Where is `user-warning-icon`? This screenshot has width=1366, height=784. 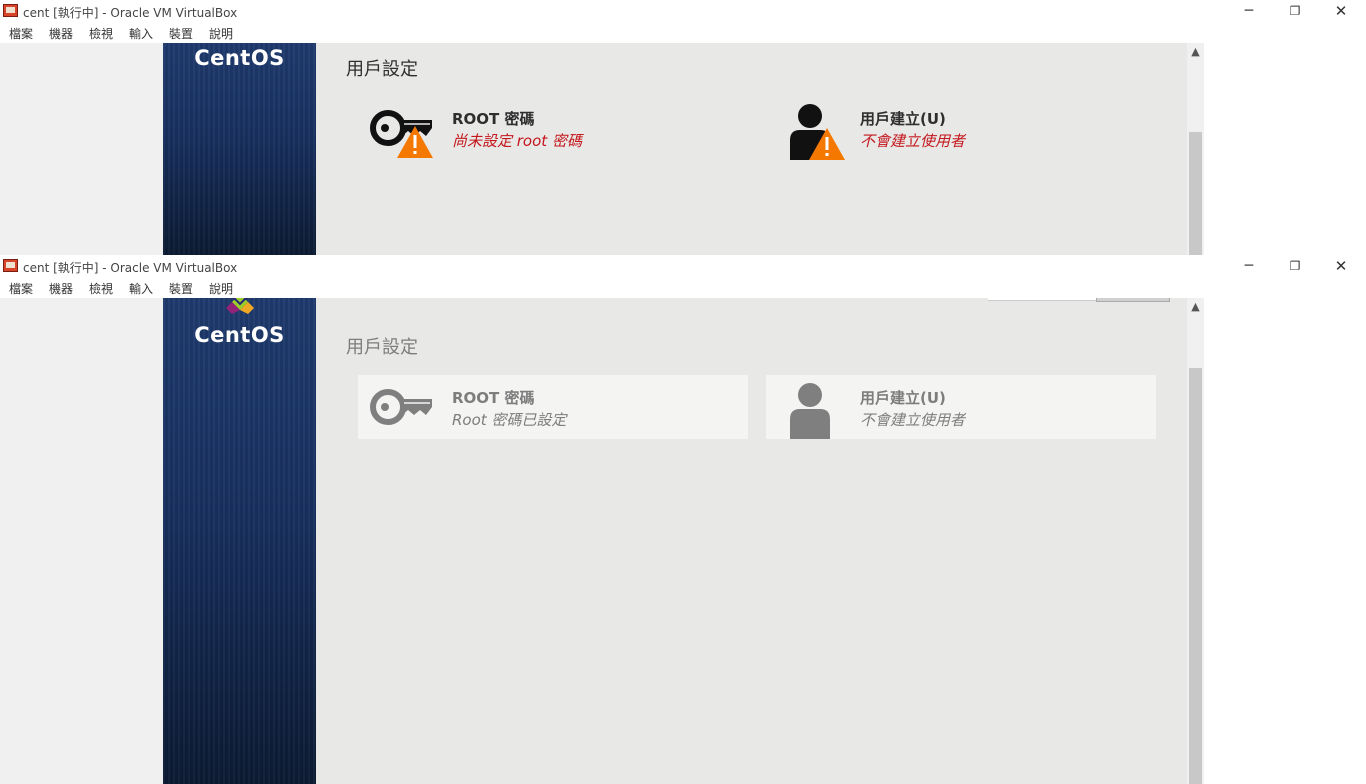
user-warning-icon is located at coordinates (817, 132).